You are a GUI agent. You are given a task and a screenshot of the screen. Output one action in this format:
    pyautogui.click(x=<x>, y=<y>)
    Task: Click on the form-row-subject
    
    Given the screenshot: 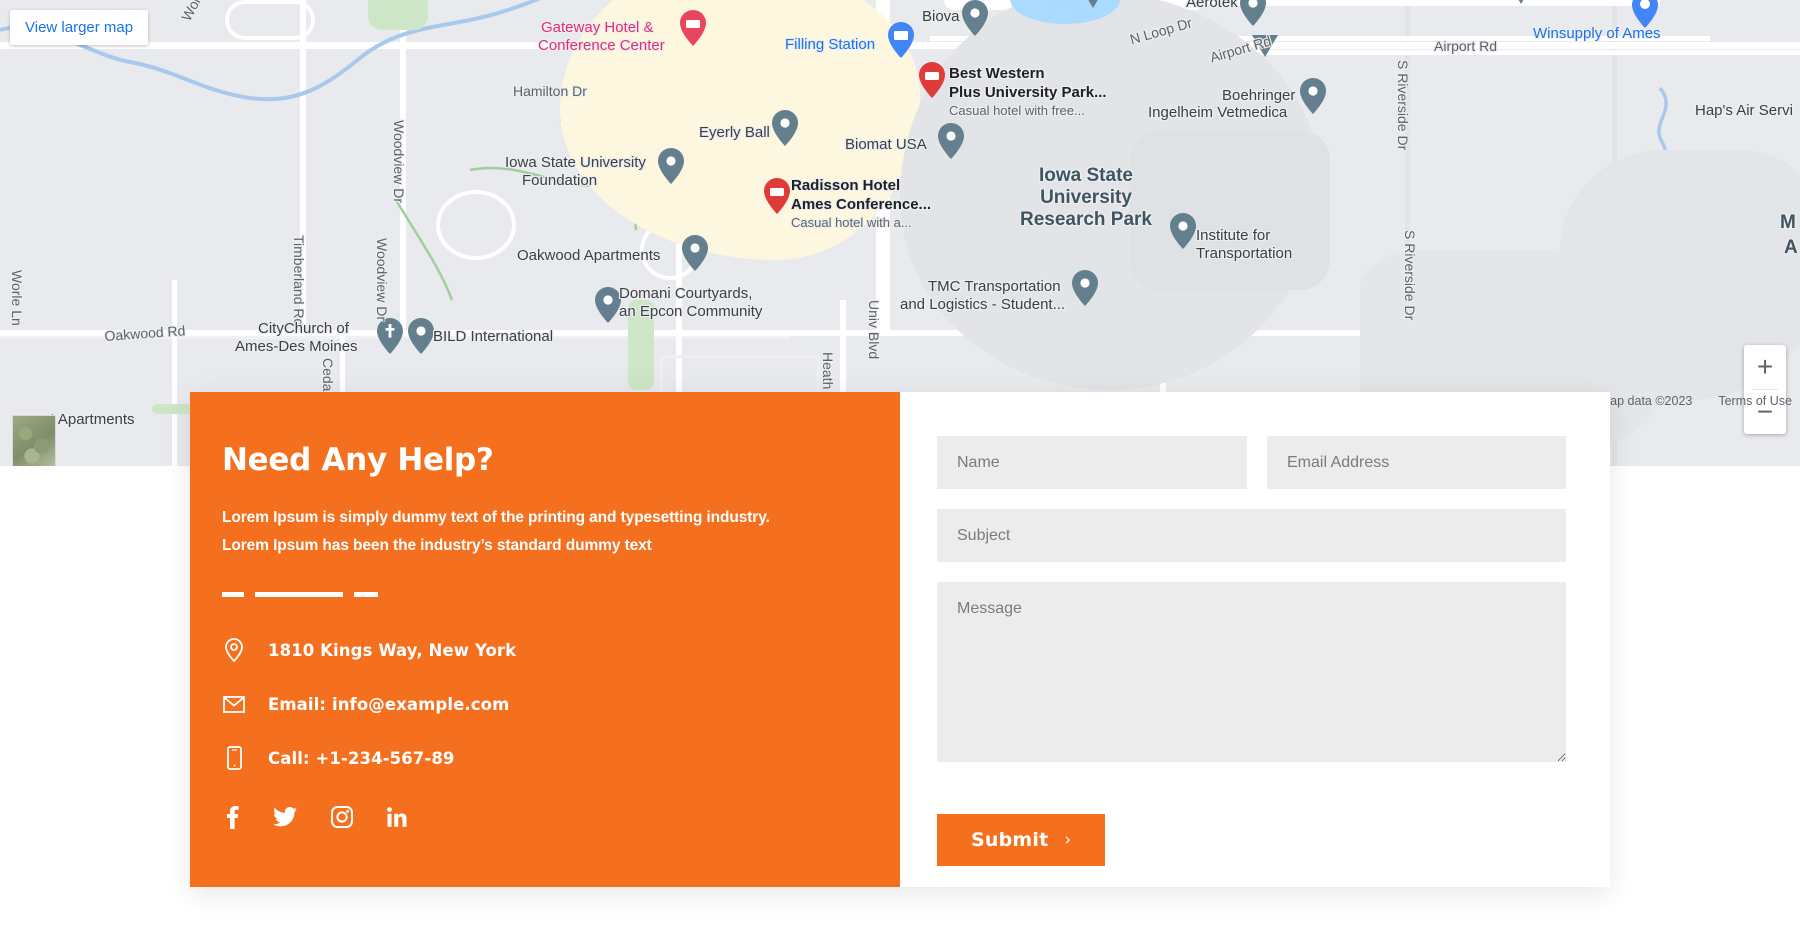 What is the action you would take?
    pyautogui.click(x=1251, y=535)
    